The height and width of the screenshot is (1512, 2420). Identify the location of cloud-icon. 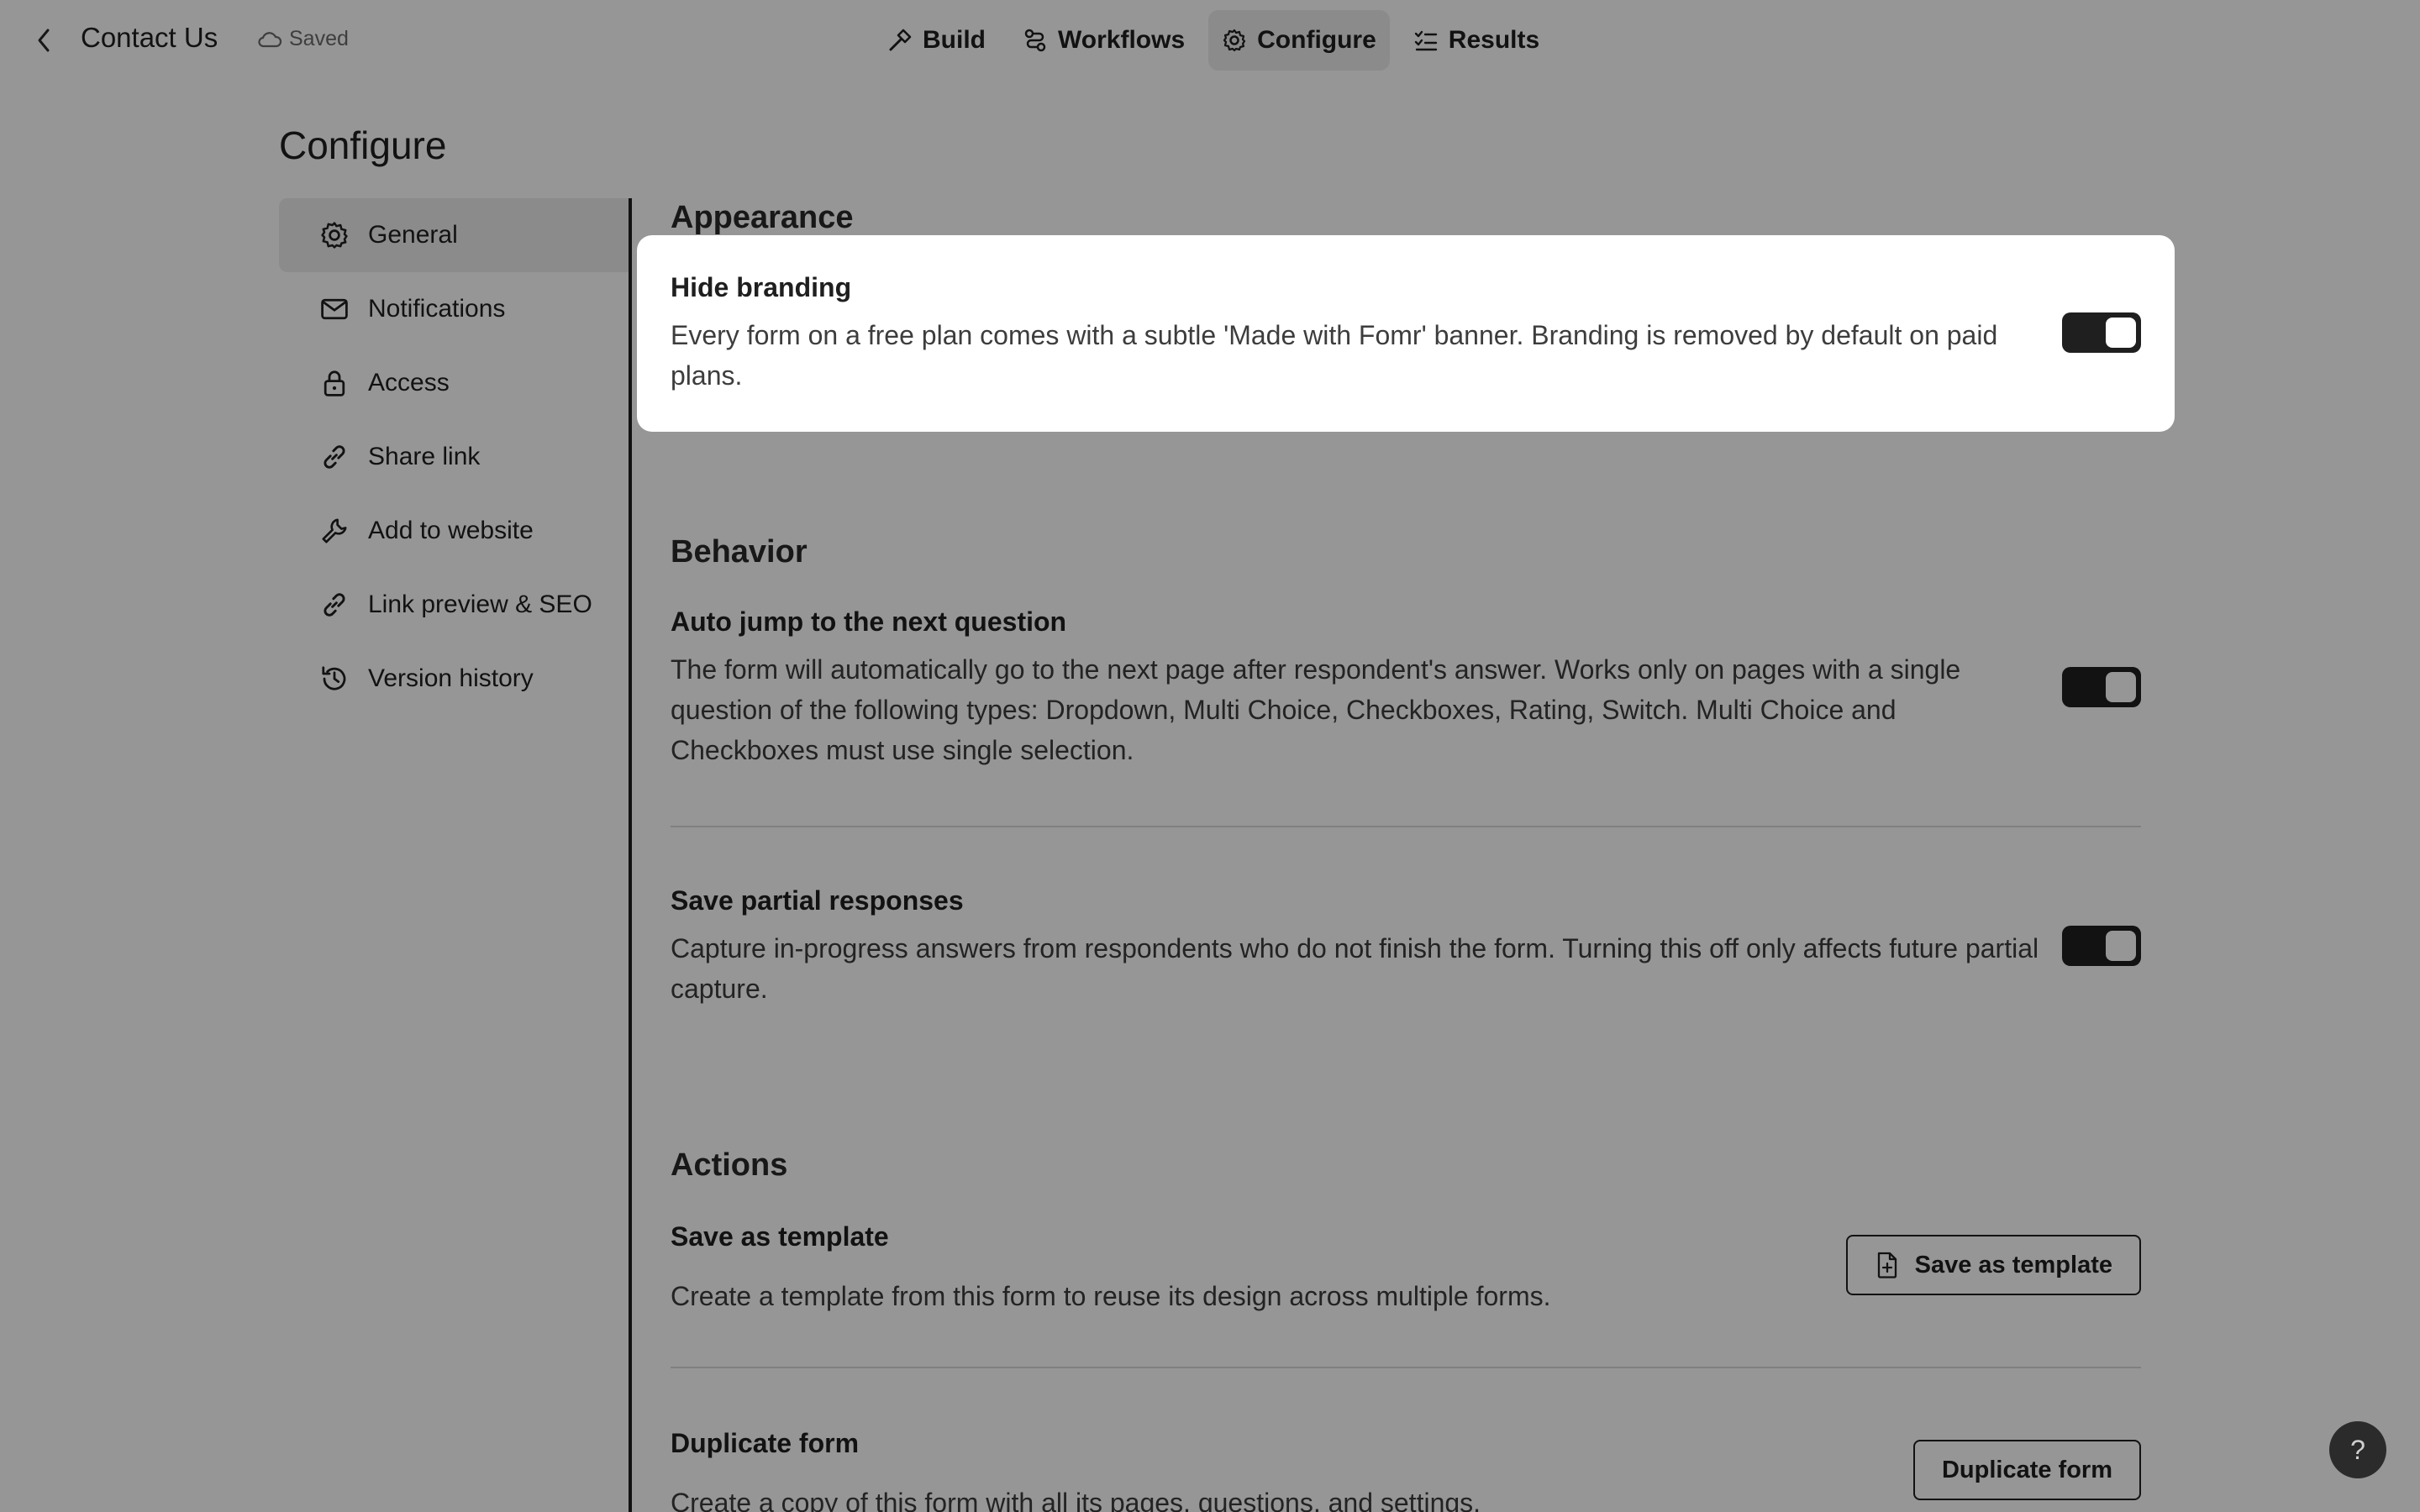
(270, 39).